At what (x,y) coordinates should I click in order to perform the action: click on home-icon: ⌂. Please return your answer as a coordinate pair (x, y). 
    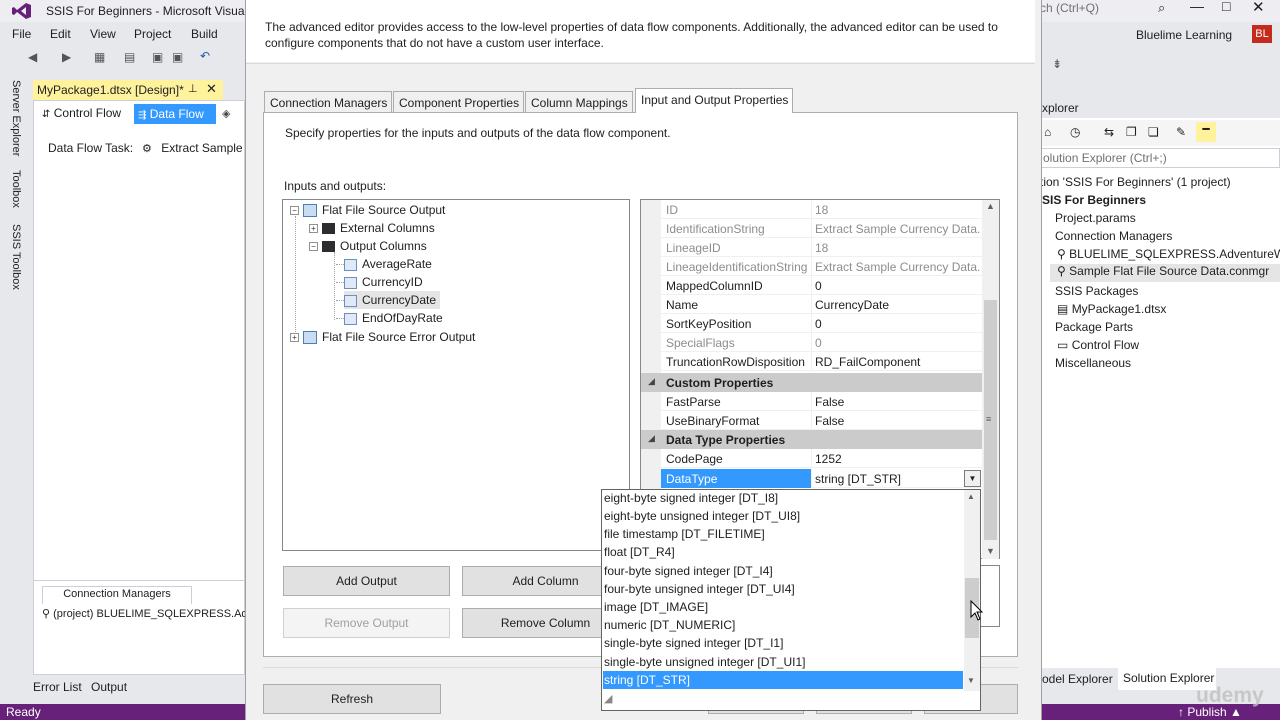
    Looking at the image, I should click on (1047, 132).